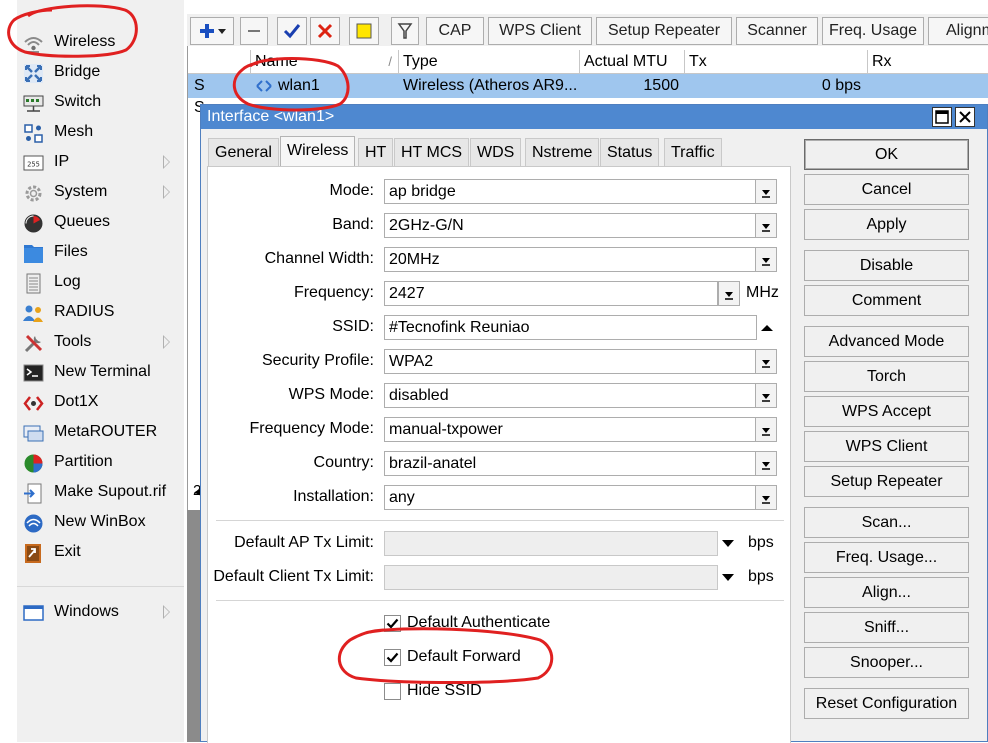 This screenshot has width=988, height=743. What do you see at coordinates (942, 117) in the screenshot?
I see `maximize-button` at bounding box center [942, 117].